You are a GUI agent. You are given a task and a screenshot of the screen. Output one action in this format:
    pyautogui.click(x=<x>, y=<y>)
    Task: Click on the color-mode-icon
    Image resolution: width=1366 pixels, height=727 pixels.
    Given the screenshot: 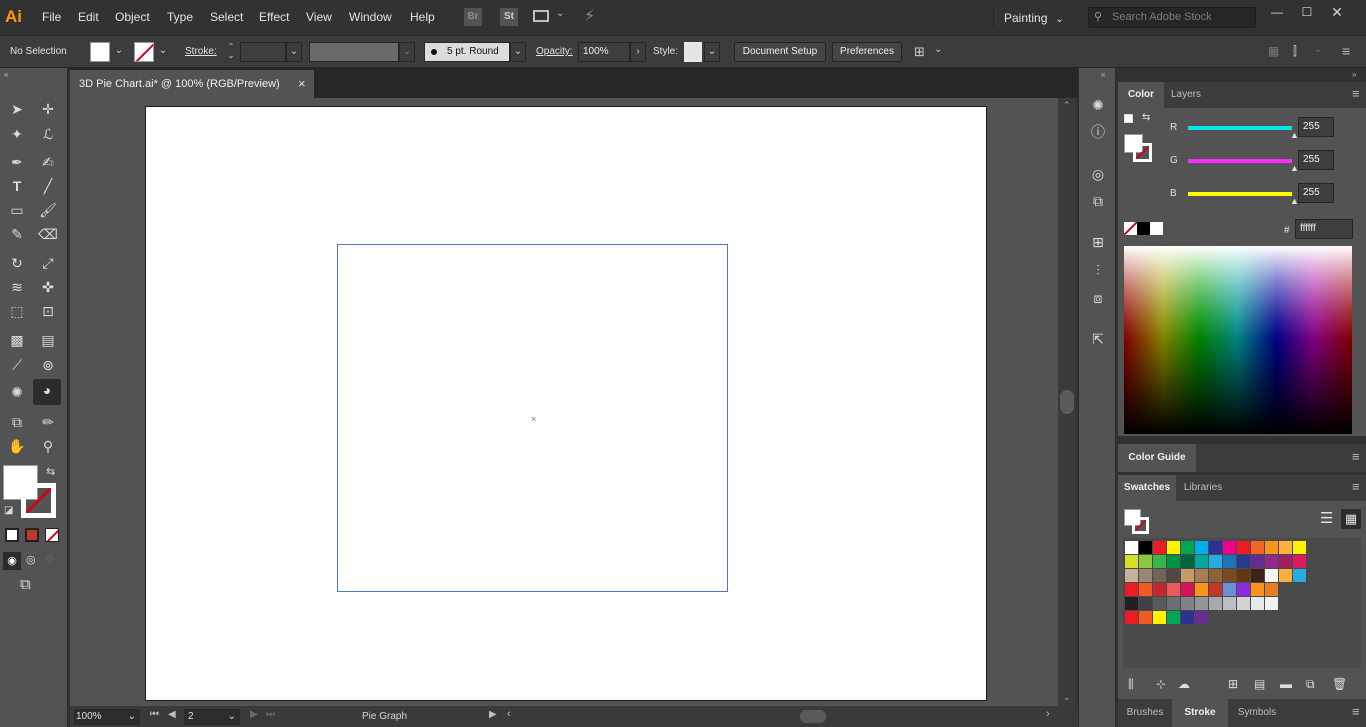 What is the action you would take?
    pyautogui.click(x=12, y=535)
    